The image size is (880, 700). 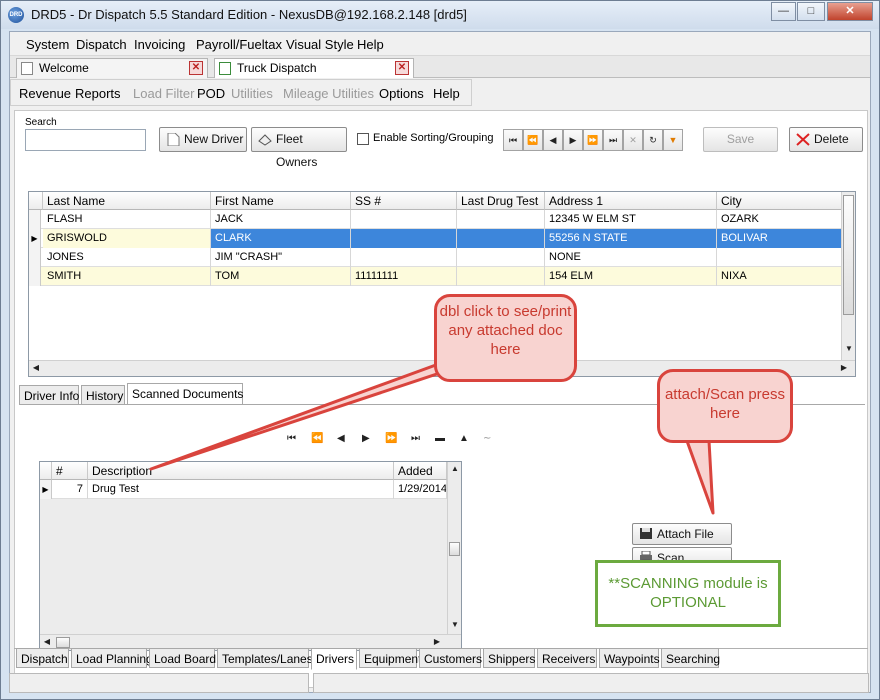 I want to click on cell-last-name: SMITH, so click(x=127, y=276).